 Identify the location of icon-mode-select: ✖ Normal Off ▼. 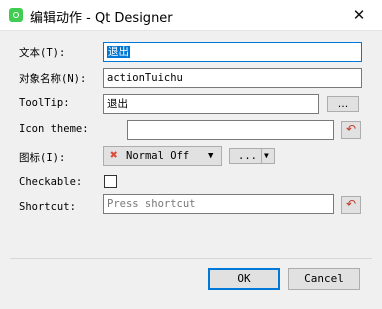
(162, 156).